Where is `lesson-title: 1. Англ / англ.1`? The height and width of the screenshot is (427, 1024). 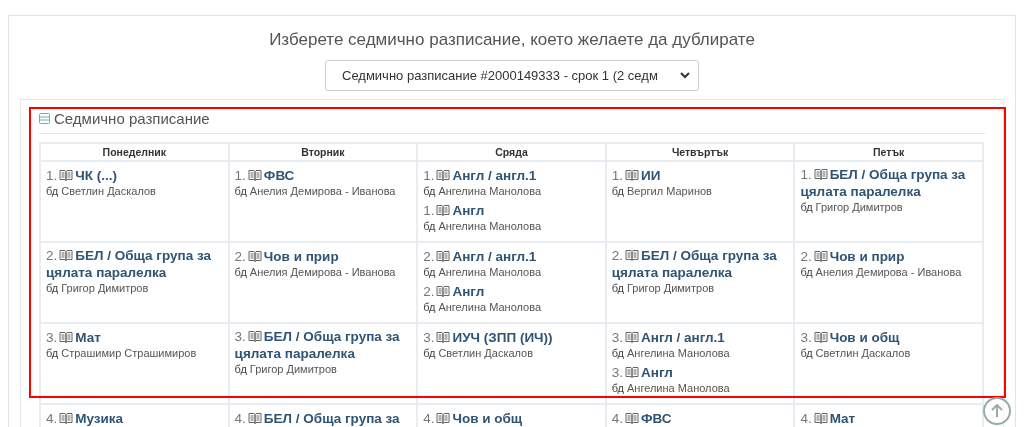 lesson-title: 1. Англ / англ.1 is located at coordinates (480, 175).